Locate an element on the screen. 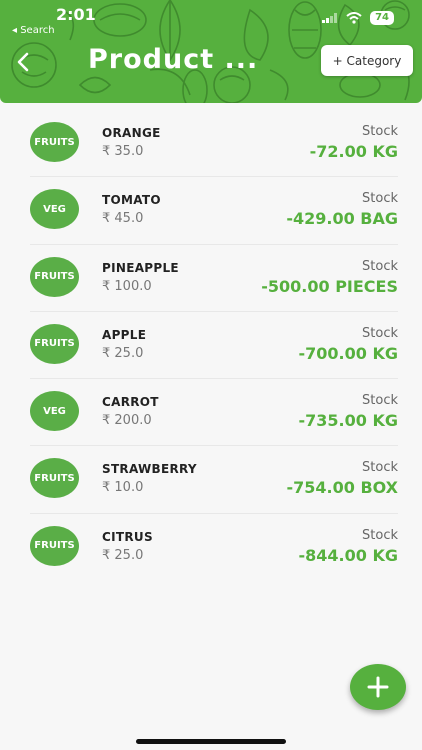 The height and width of the screenshot is (750, 422). status-icons: 74 is located at coordinates (358, 18).